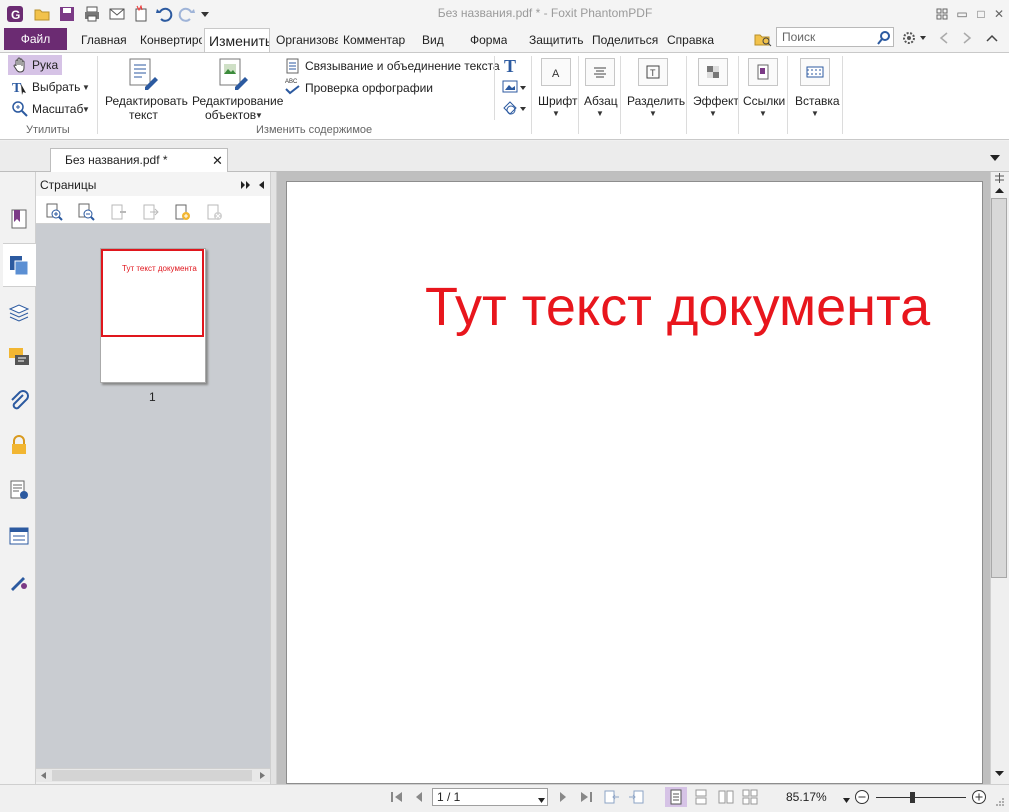 This screenshot has width=1009, height=812. I want to click on tab-form: Форма, so click(488, 40).